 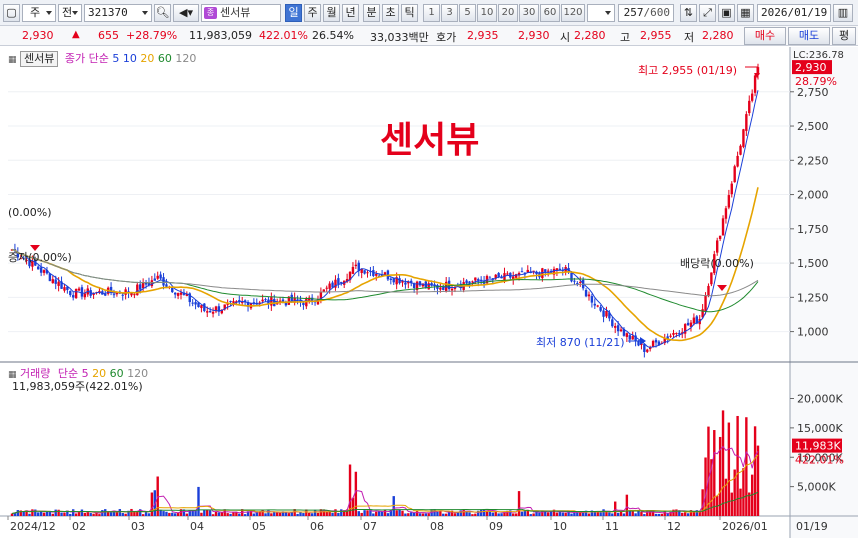 I want to click on price-tick-label: 1,500, so click(x=813, y=263).